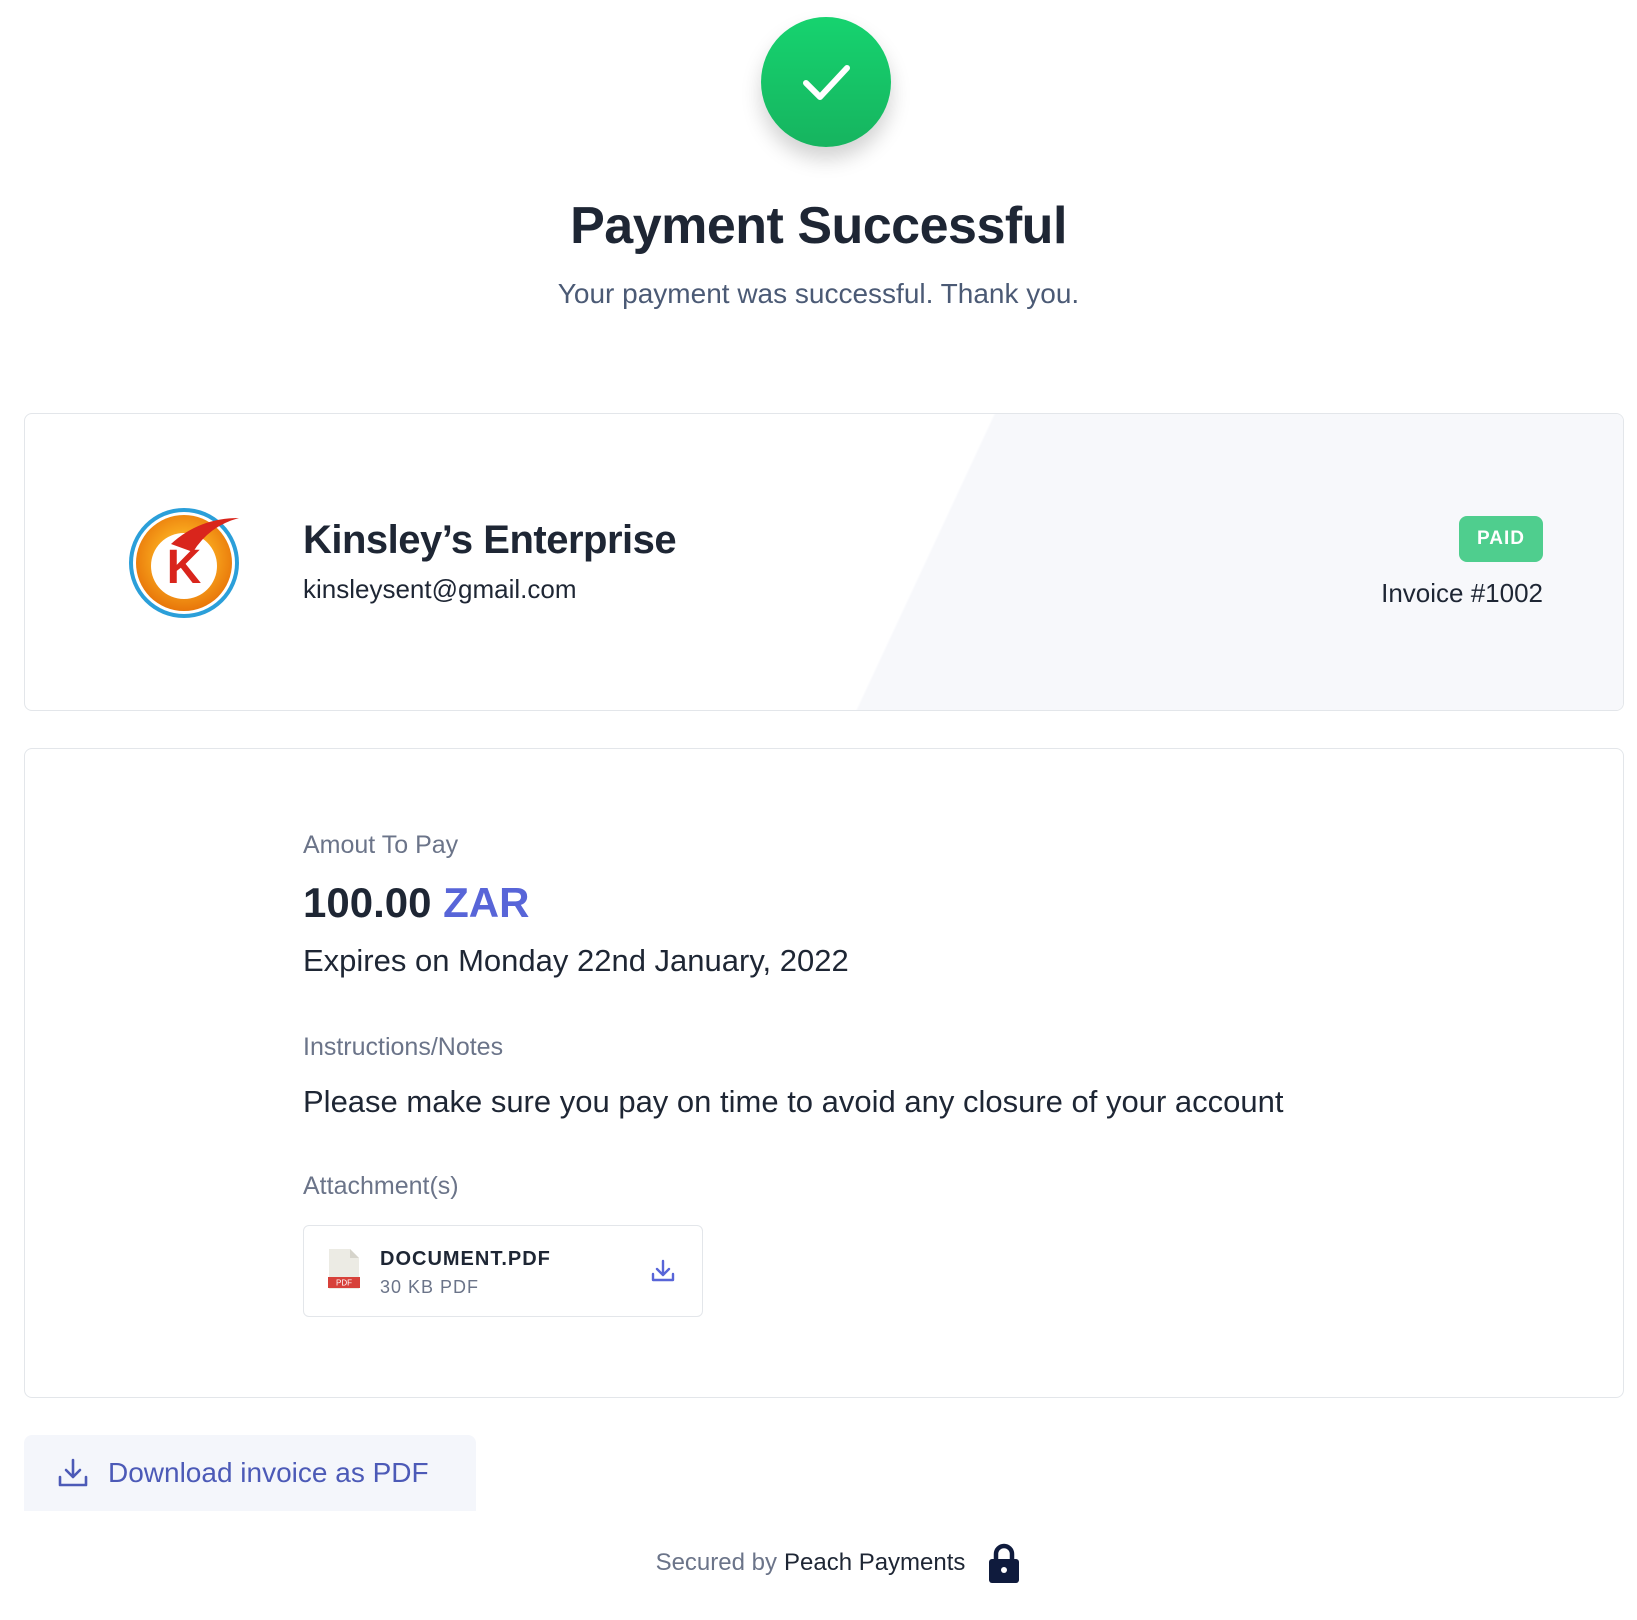  I want to click on secured-by-text: Secured by, so click(716, 1562).